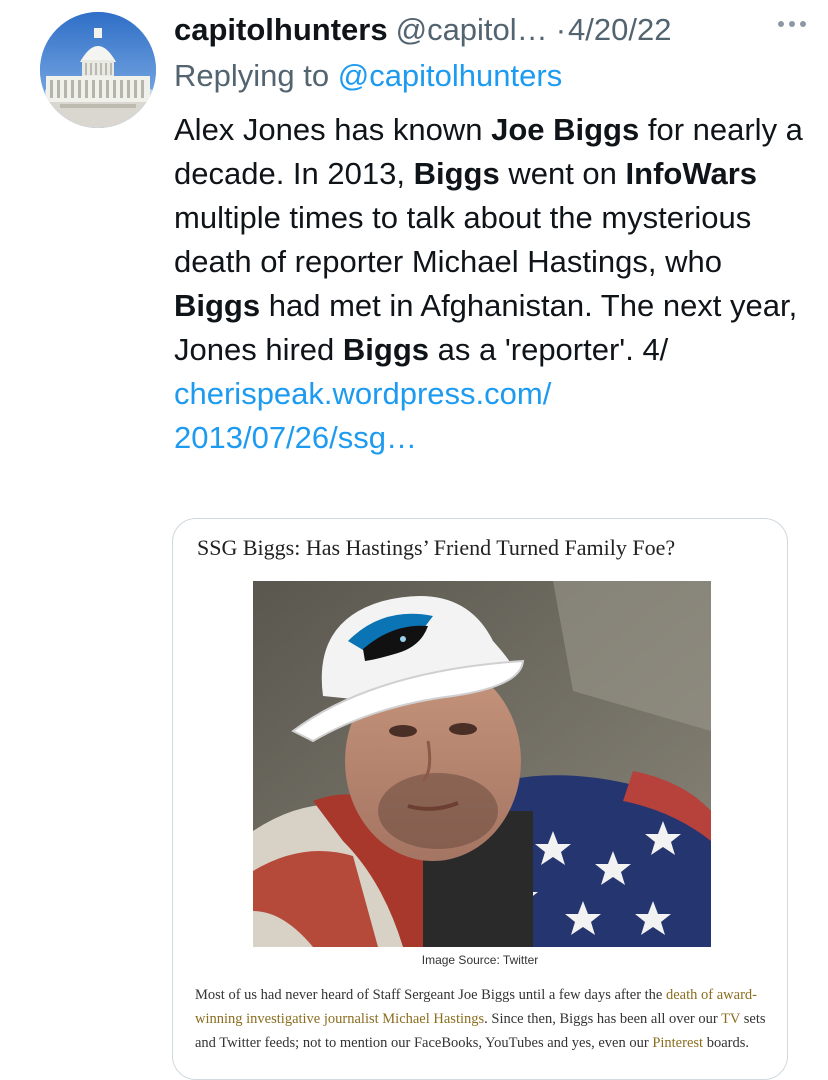 The width and height of the screenshot is (828, 1080). Describe the element at coordinates (98, 70) in the screenshot. I see `avatar` at that location.